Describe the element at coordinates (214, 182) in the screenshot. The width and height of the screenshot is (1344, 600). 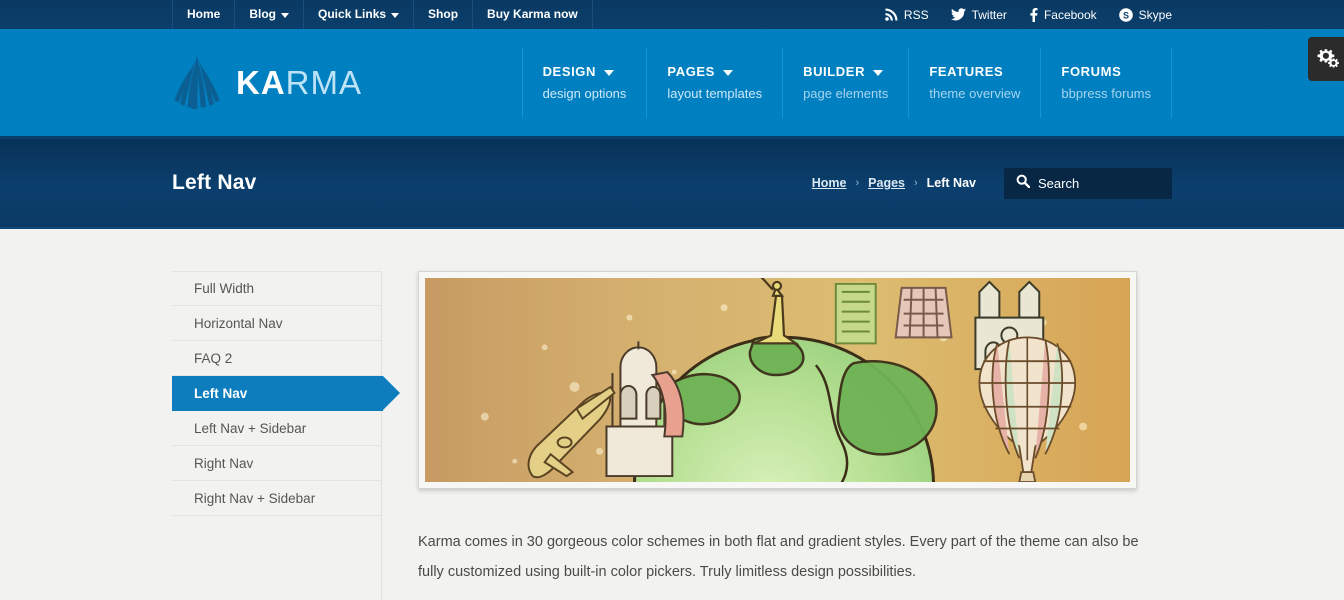
I see `page-title: Left Nav` at that location.